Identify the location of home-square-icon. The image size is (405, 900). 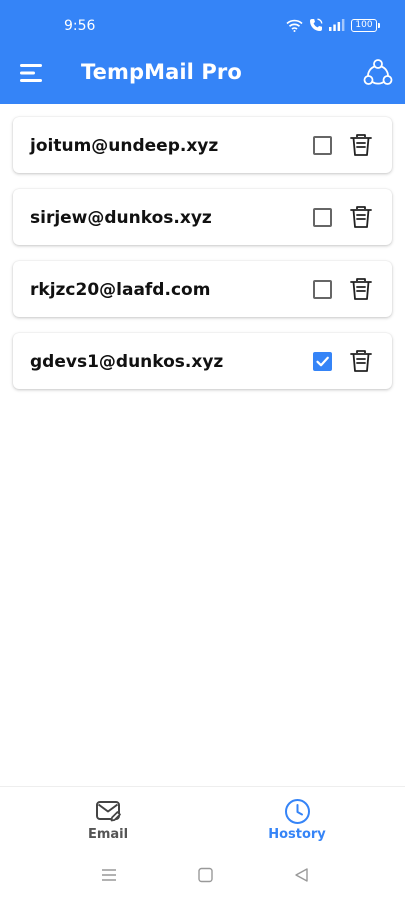
(205, 875).